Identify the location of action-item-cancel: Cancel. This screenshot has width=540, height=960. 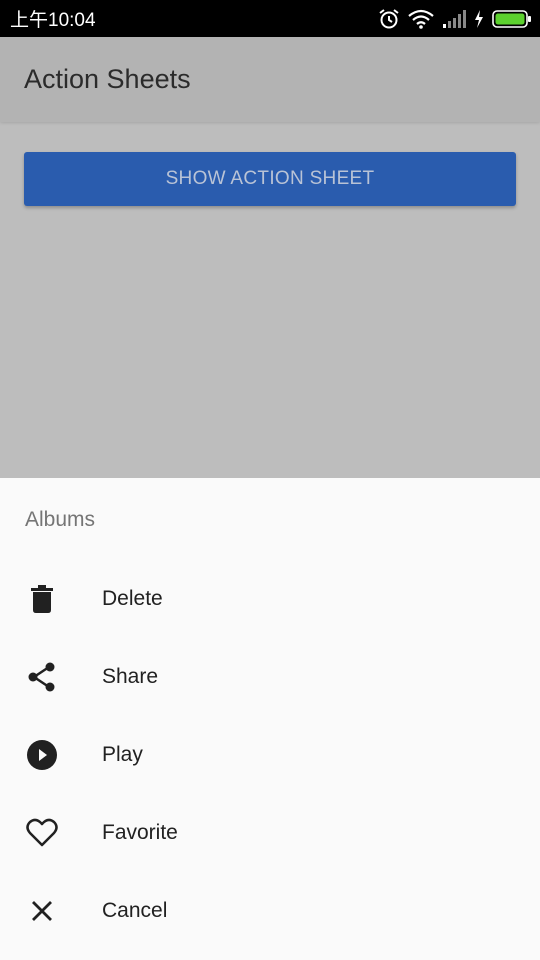
(270, 911).